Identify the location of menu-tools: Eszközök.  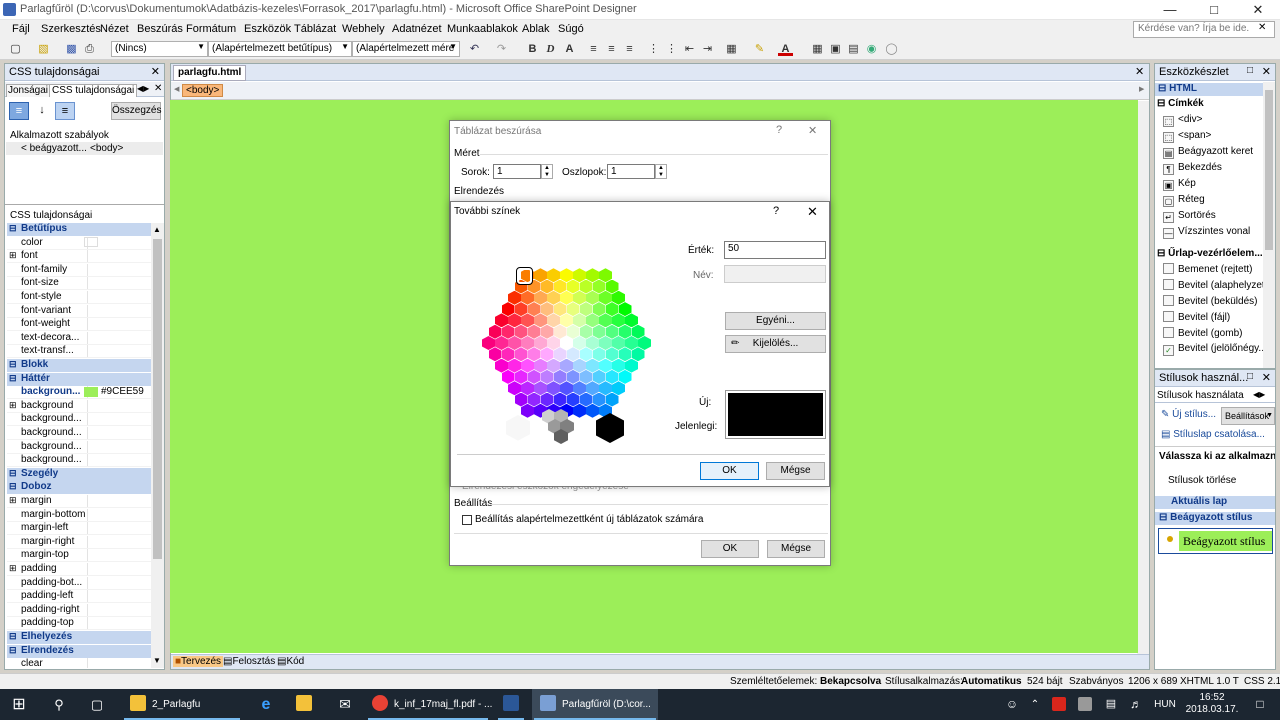
(267, 29).